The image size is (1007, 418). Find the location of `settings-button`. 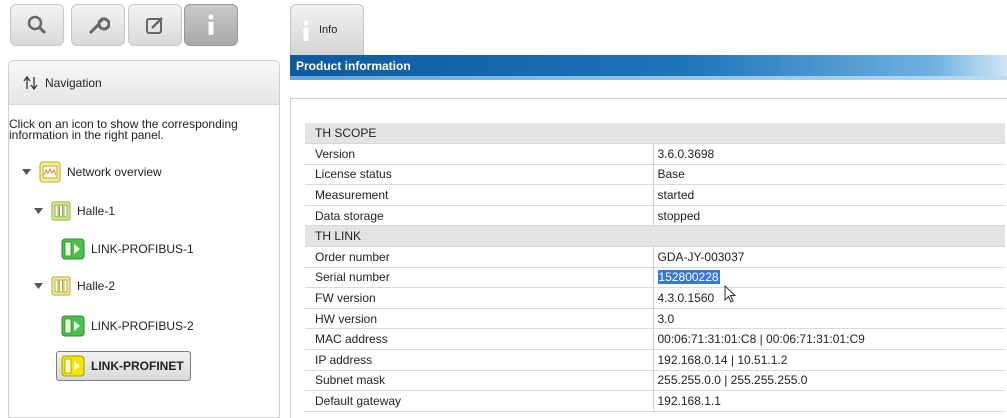

settings-button is located at coordinates (98, 25).